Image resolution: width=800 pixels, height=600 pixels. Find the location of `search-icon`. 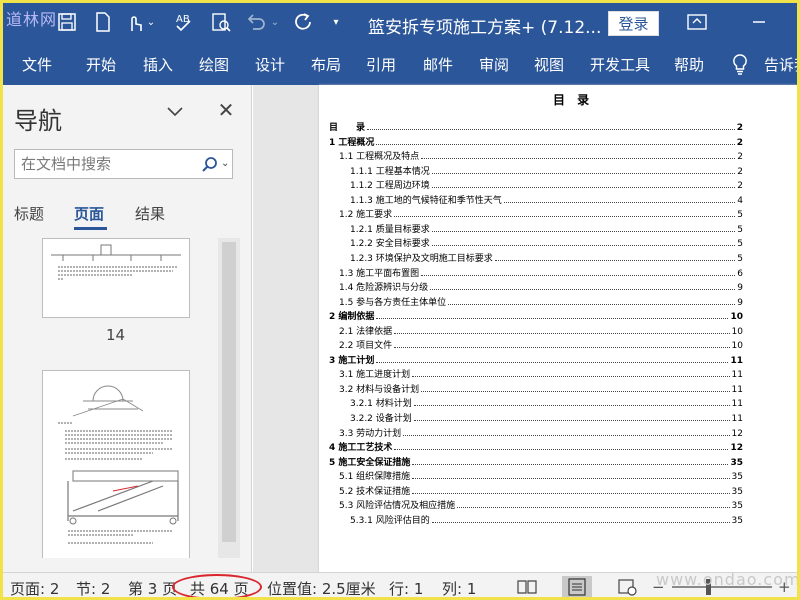

search-icon is located at coordinates (210, 165).